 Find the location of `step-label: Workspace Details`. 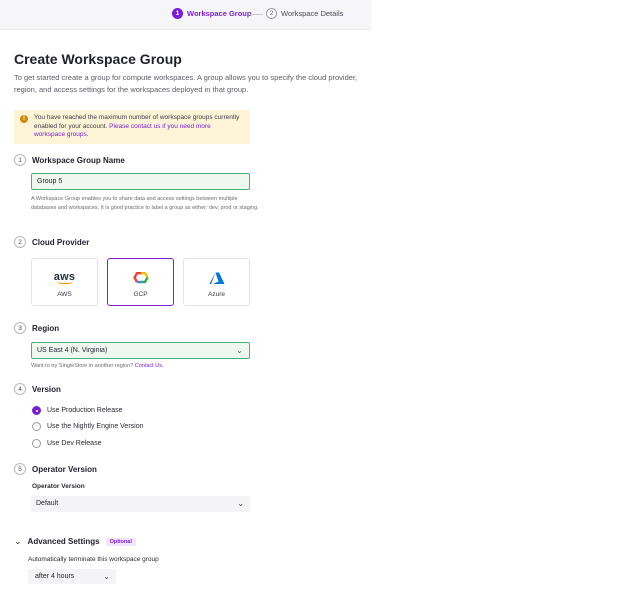

step-label: Workspace Details is located at coordinates (312, 13).